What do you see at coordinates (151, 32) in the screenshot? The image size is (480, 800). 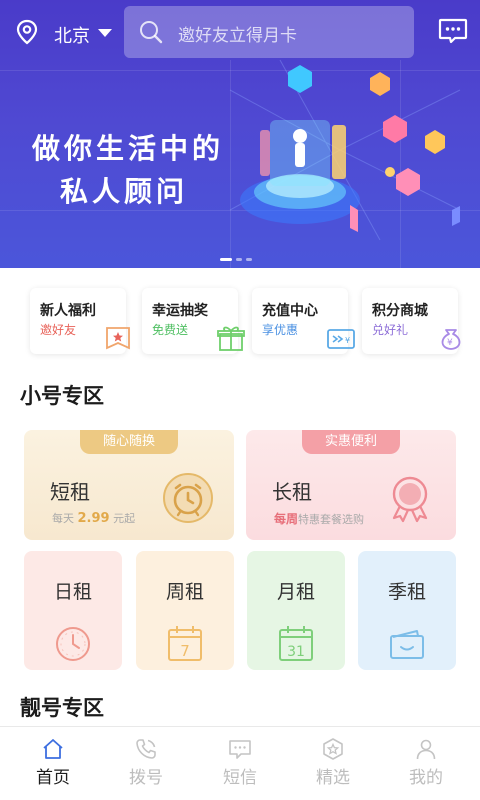 I see `search-icon` at bounding box center [151, 32].